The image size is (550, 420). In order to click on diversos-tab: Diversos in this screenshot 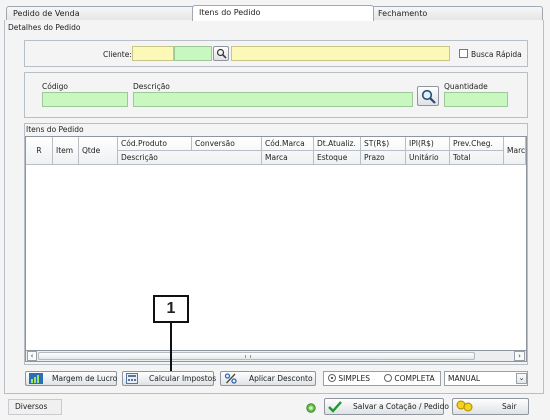, I will do `click(35, 407)`.